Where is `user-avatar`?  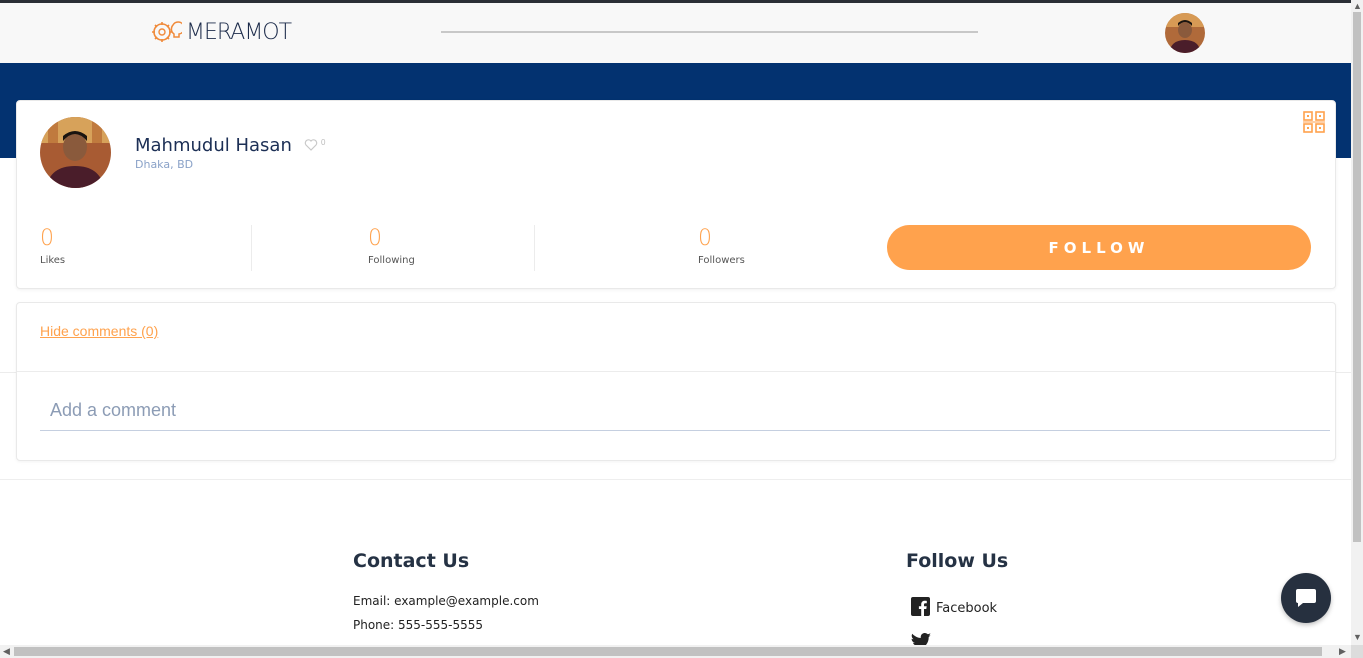 user-avatar is located at coordinates (1185, 33).